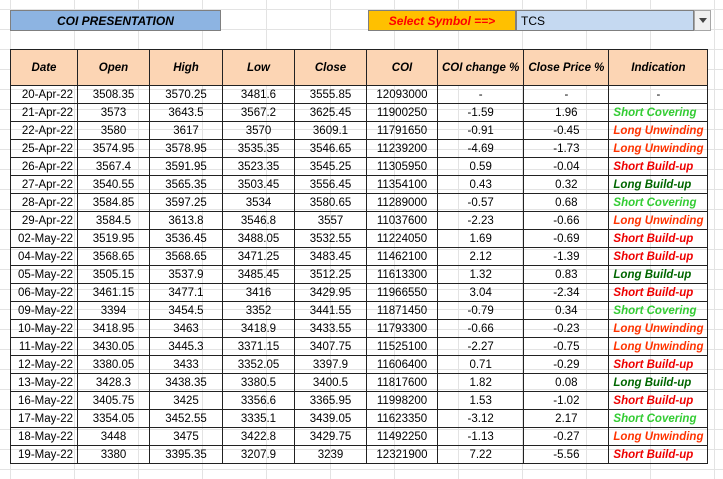 The height and width of the screenshot is (479, 723). What do you see at coordinates (566, 310) in the screenshot?
I see `cell-close-price: 0.34` at bounding box center [566, 310].